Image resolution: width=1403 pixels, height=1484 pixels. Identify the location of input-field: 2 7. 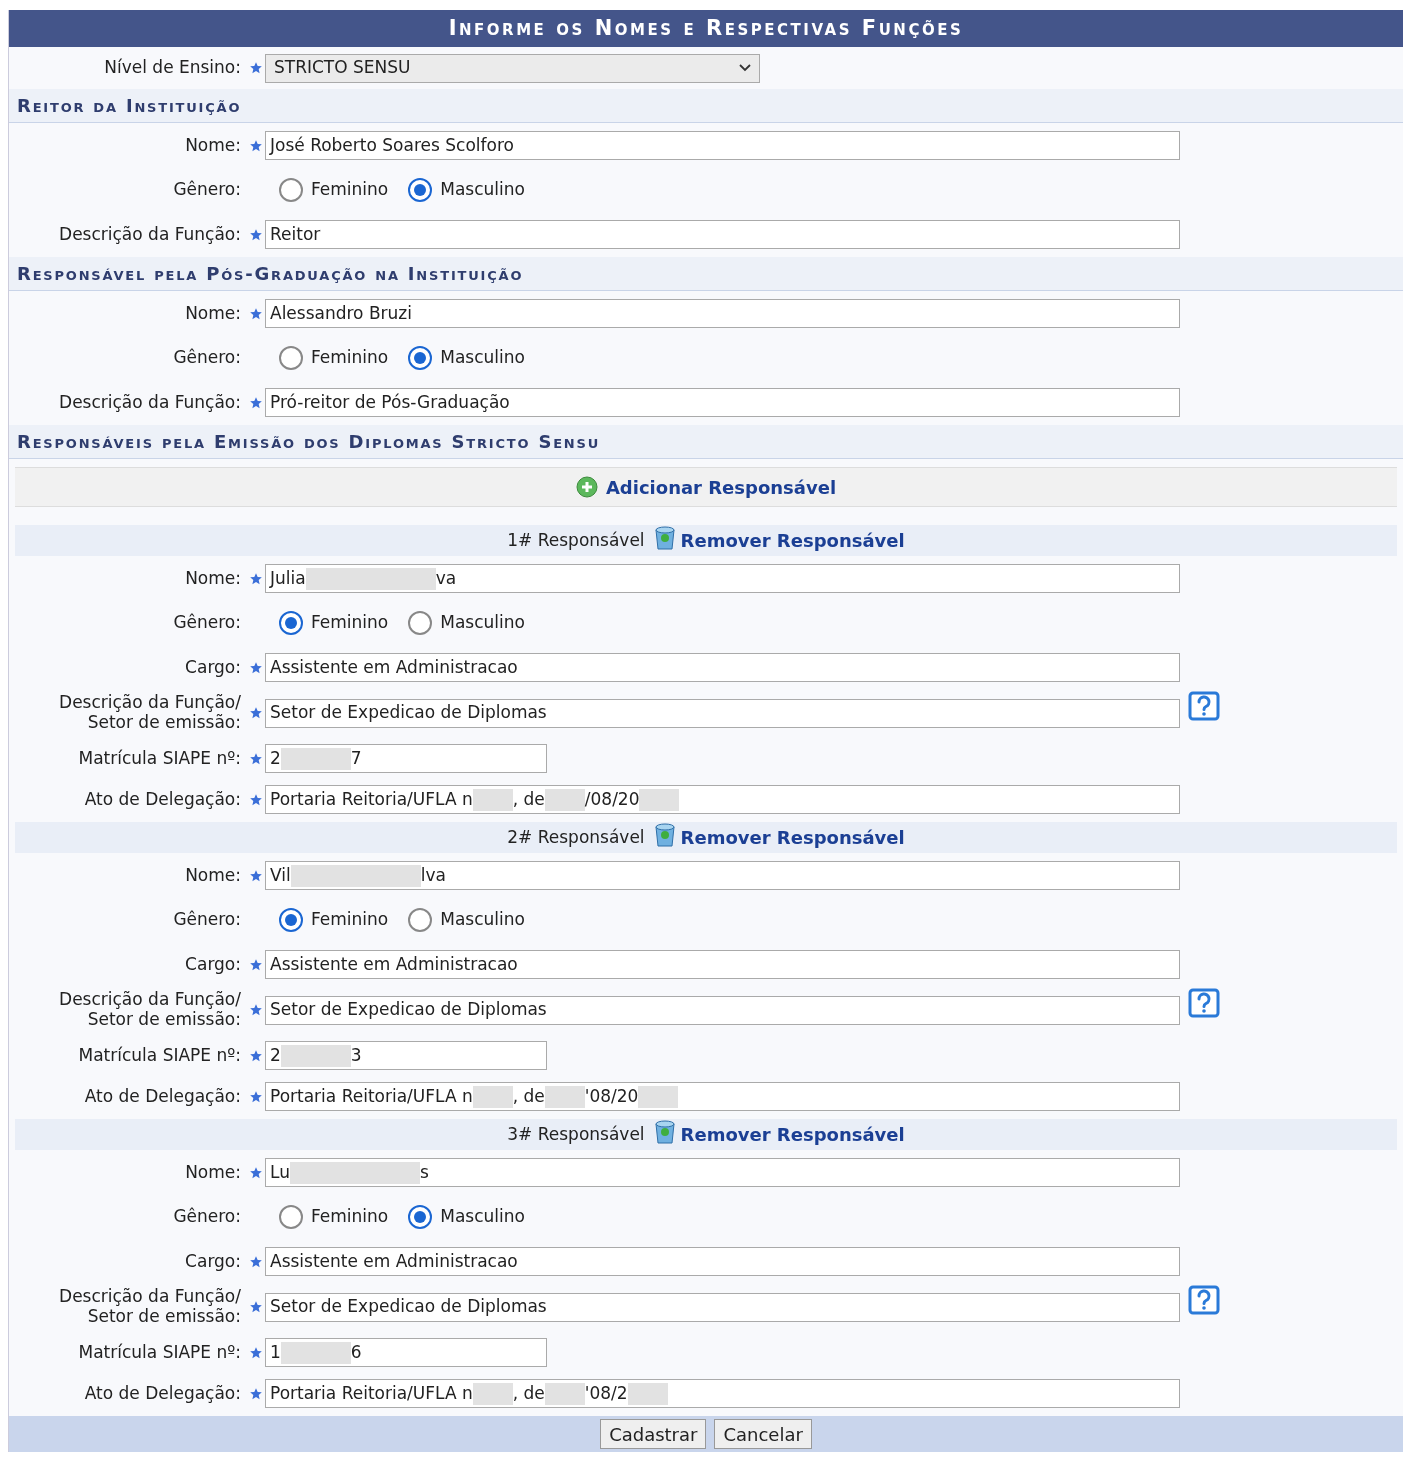
(406, 758).